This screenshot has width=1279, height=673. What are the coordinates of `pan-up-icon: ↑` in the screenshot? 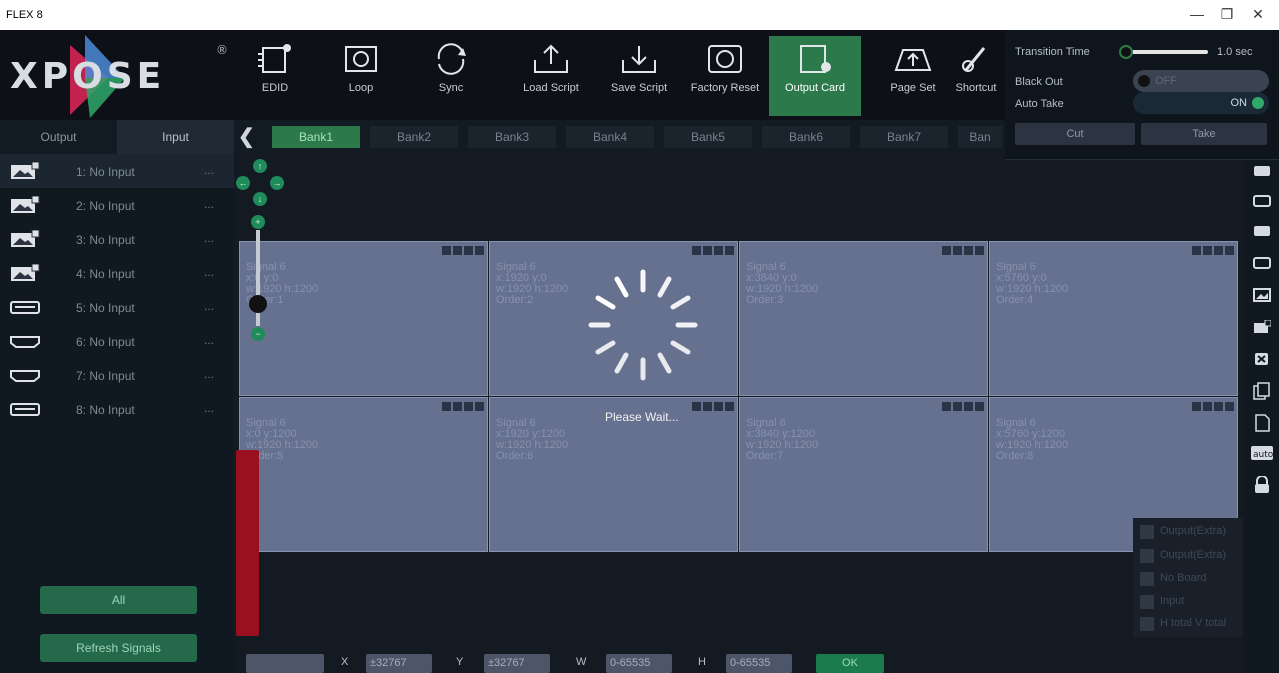 It's located at (260, 166).